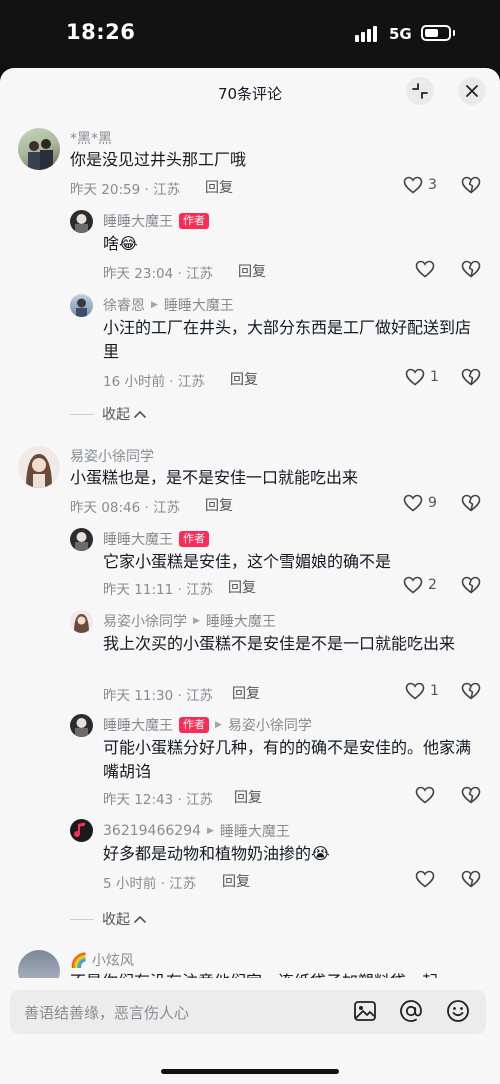 This screenshot has width=500, height=1084. I want to click on comment-text: 小蛋糕也是，是不是安佳一口就能吃出来, so click(214, 477).